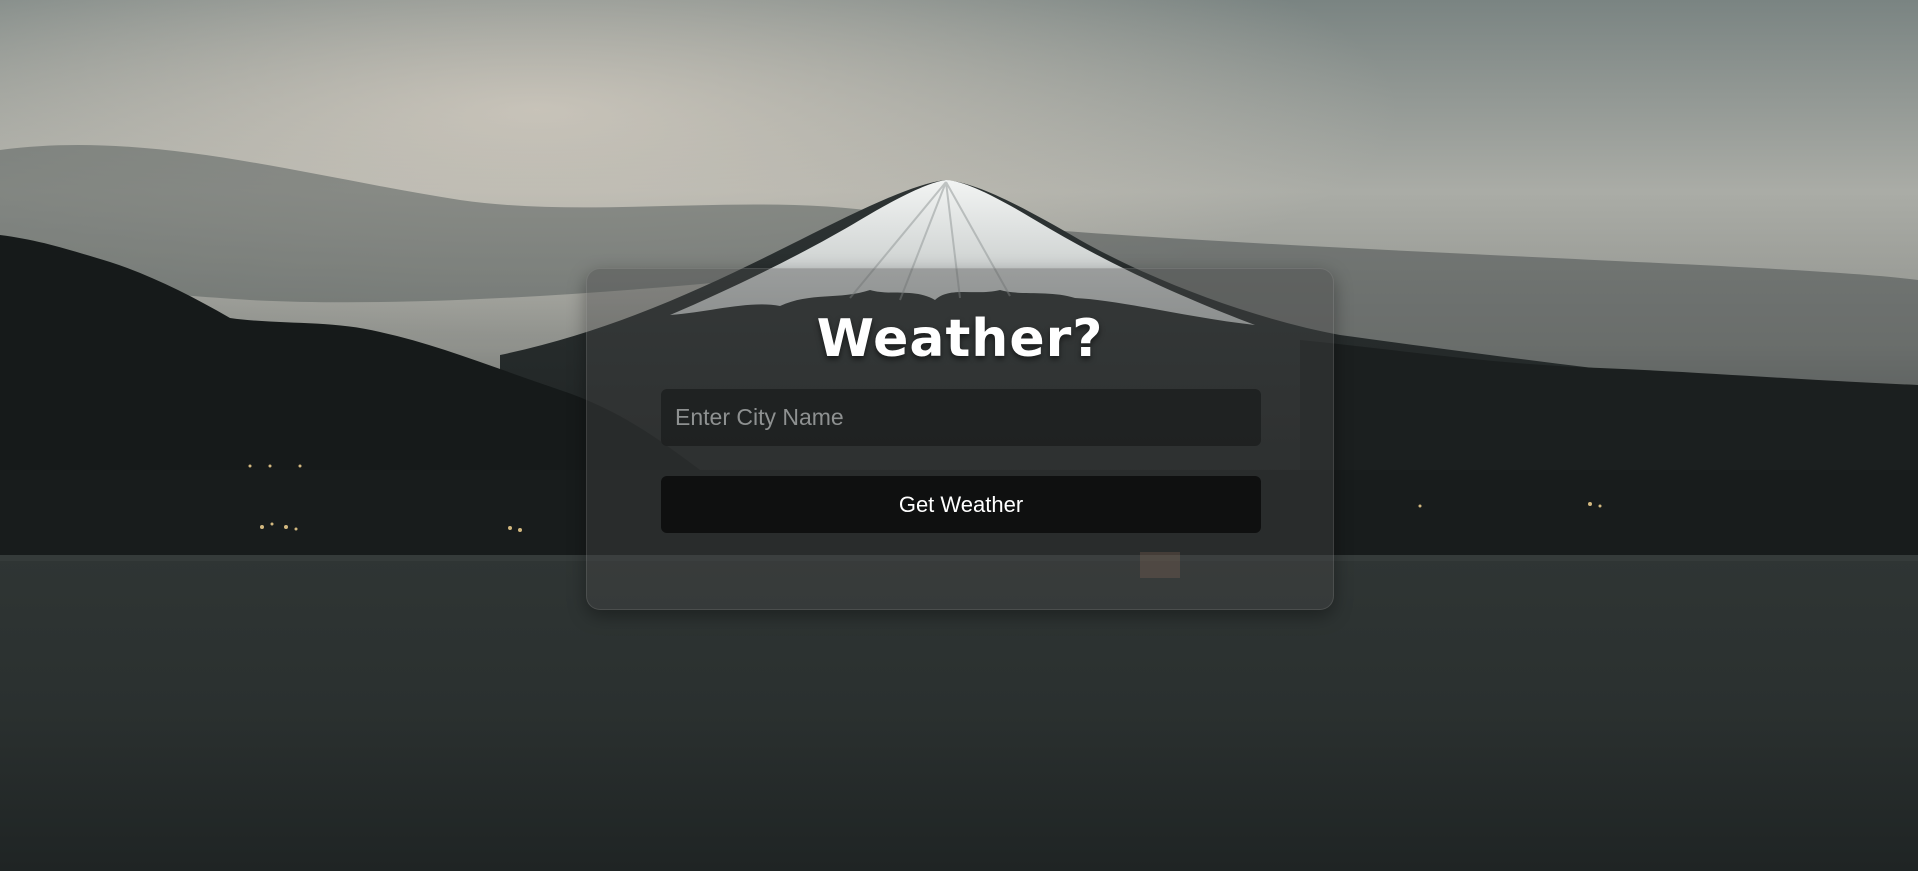 The width and height of the screenshot is (1918, 871). Describe the element at coordinates (961, 504) in the screenshot. I see `get-weather-button: Get Weather` at that location.